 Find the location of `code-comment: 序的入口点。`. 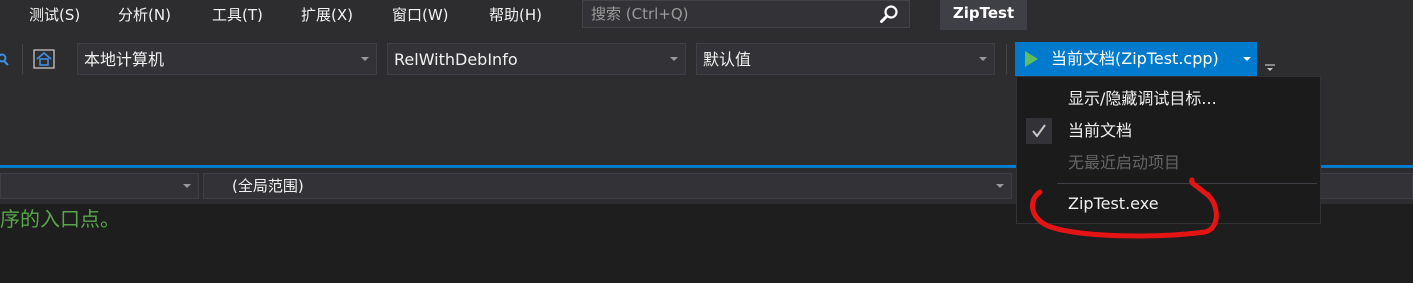

code-comment: 序的入口点。 is located at coordinates (60, 219).